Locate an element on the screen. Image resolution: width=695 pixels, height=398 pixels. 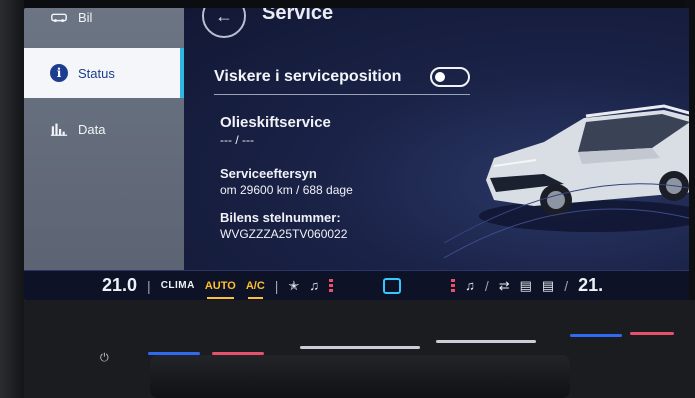
dashboard-left is located at coordinates (12, 199).